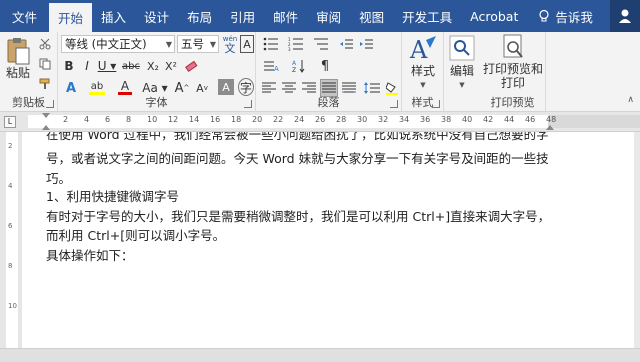 Image resolution: width=640 pixels, height=362 pixels. I want to click on paste-label: 粘贴, so click(17, 73).